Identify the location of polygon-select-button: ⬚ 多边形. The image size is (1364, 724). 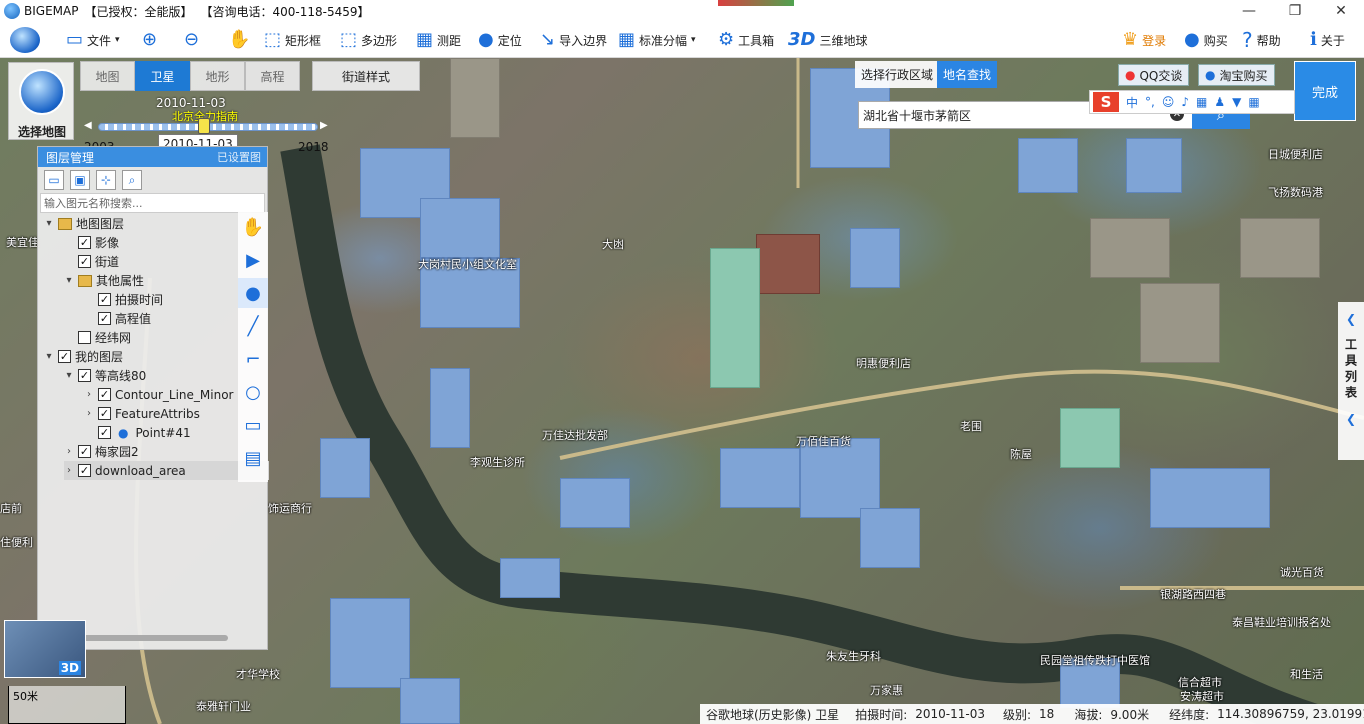
(368, 40).